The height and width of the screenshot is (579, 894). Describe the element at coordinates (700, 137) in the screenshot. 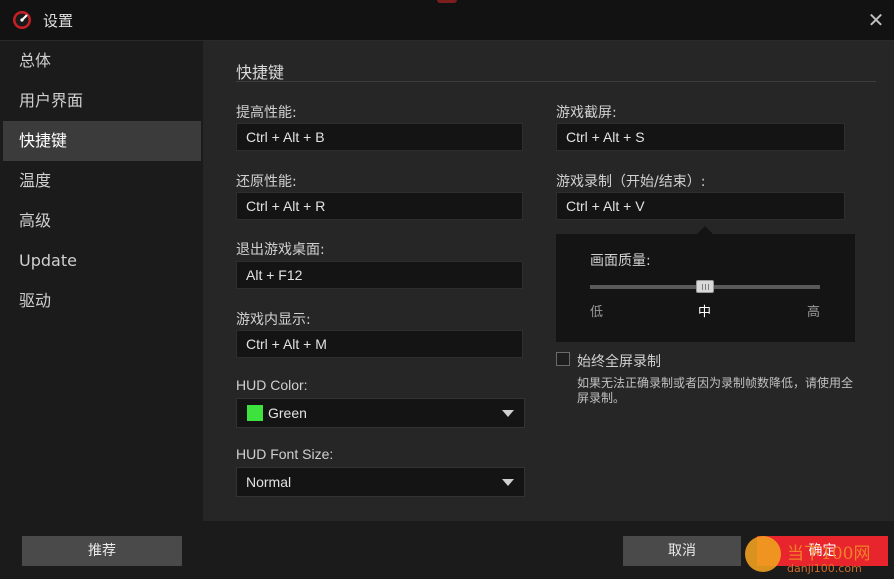

I see `screenshot-hotkey-input: Ctrl + Alt + S` at that location.